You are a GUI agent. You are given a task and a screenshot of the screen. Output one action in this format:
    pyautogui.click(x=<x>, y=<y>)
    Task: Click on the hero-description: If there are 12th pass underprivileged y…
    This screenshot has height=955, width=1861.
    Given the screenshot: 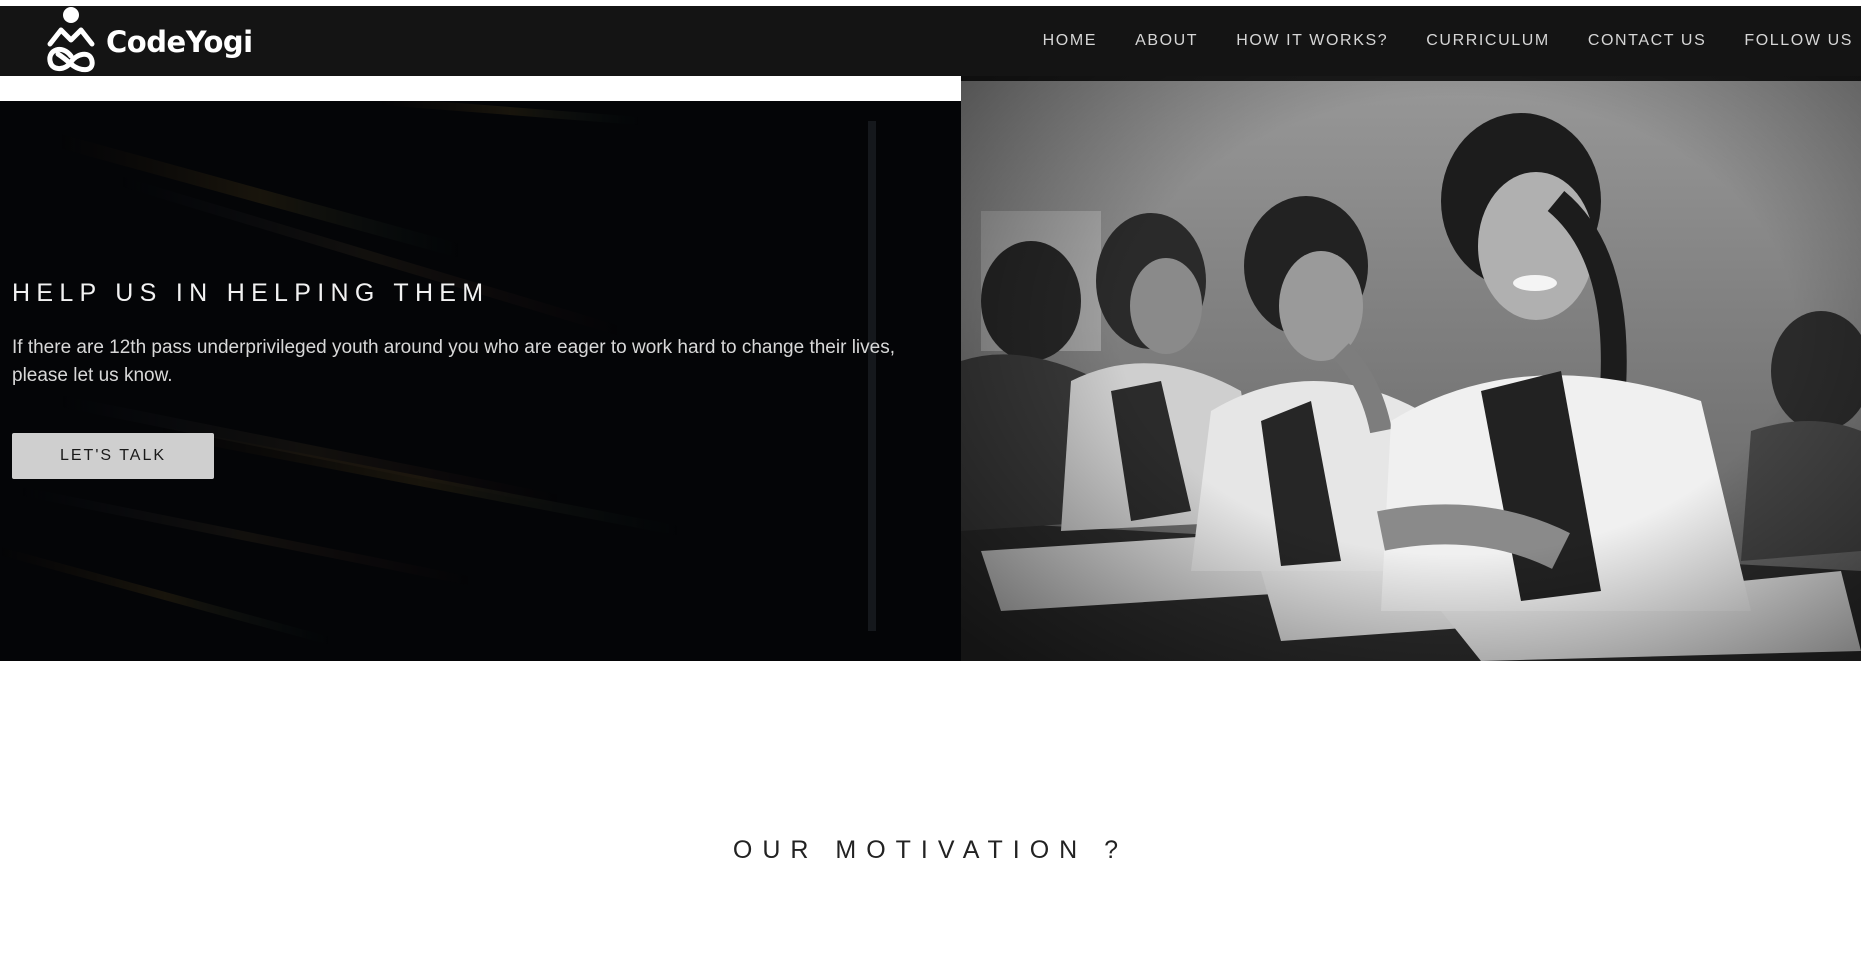 What is the action you would take?
    pyautogui.click(x=453, y=361)
    